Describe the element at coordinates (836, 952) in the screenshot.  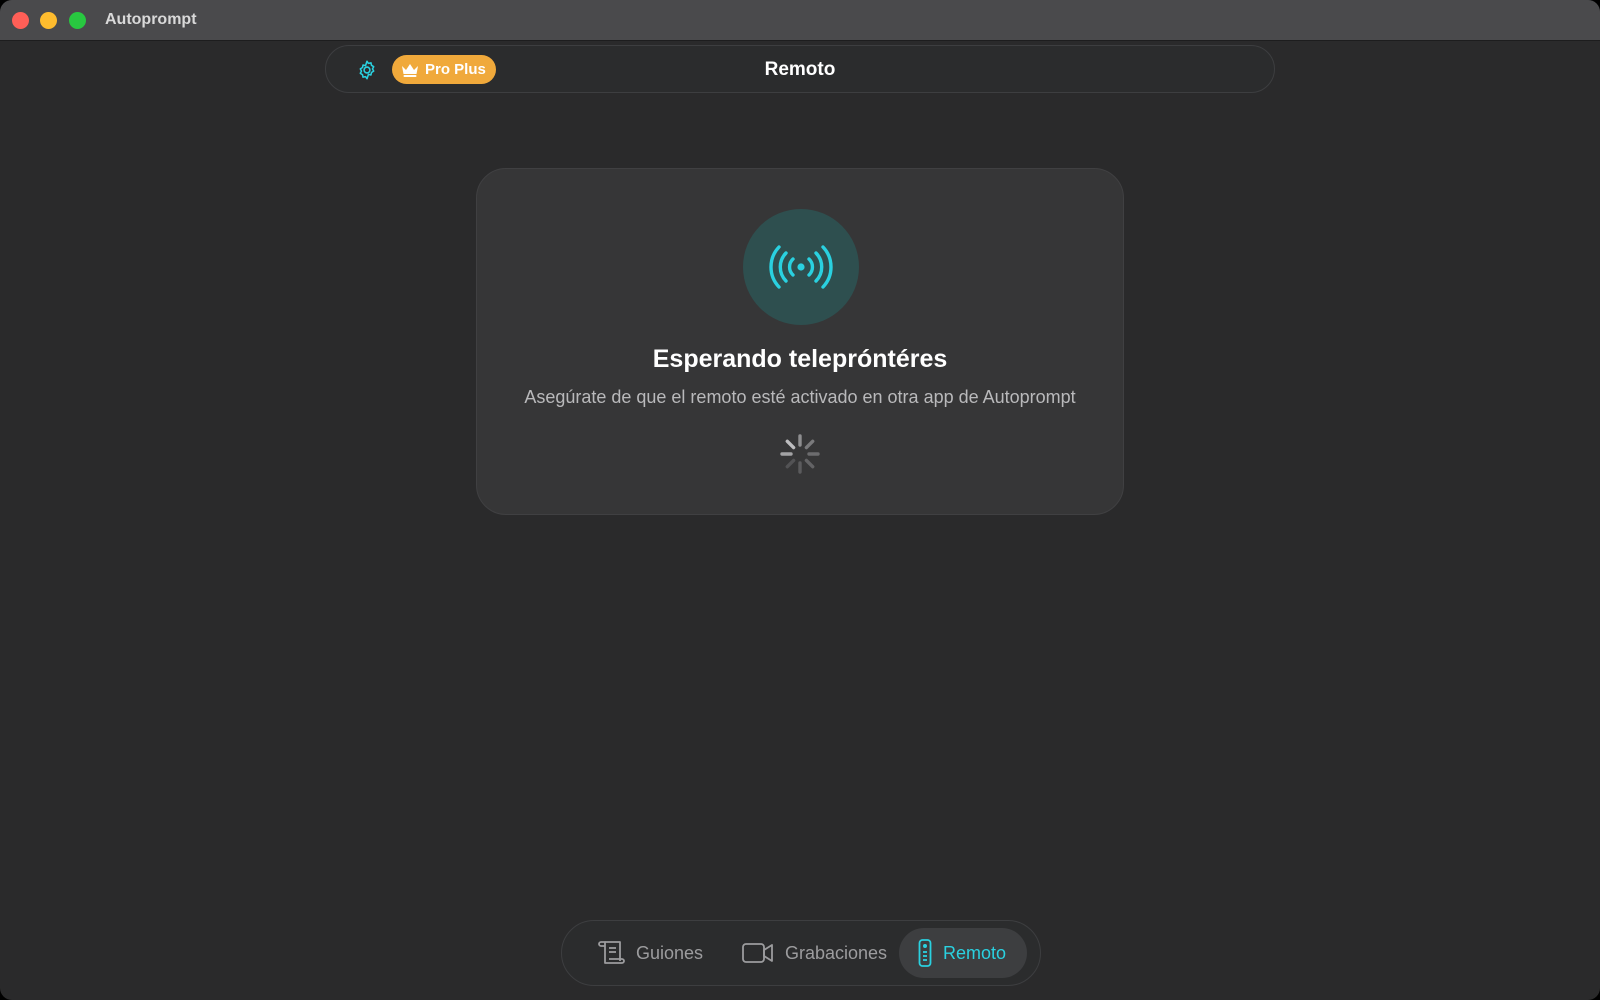
I see `tab-grabaciones-label: Grabaciones` at that location.